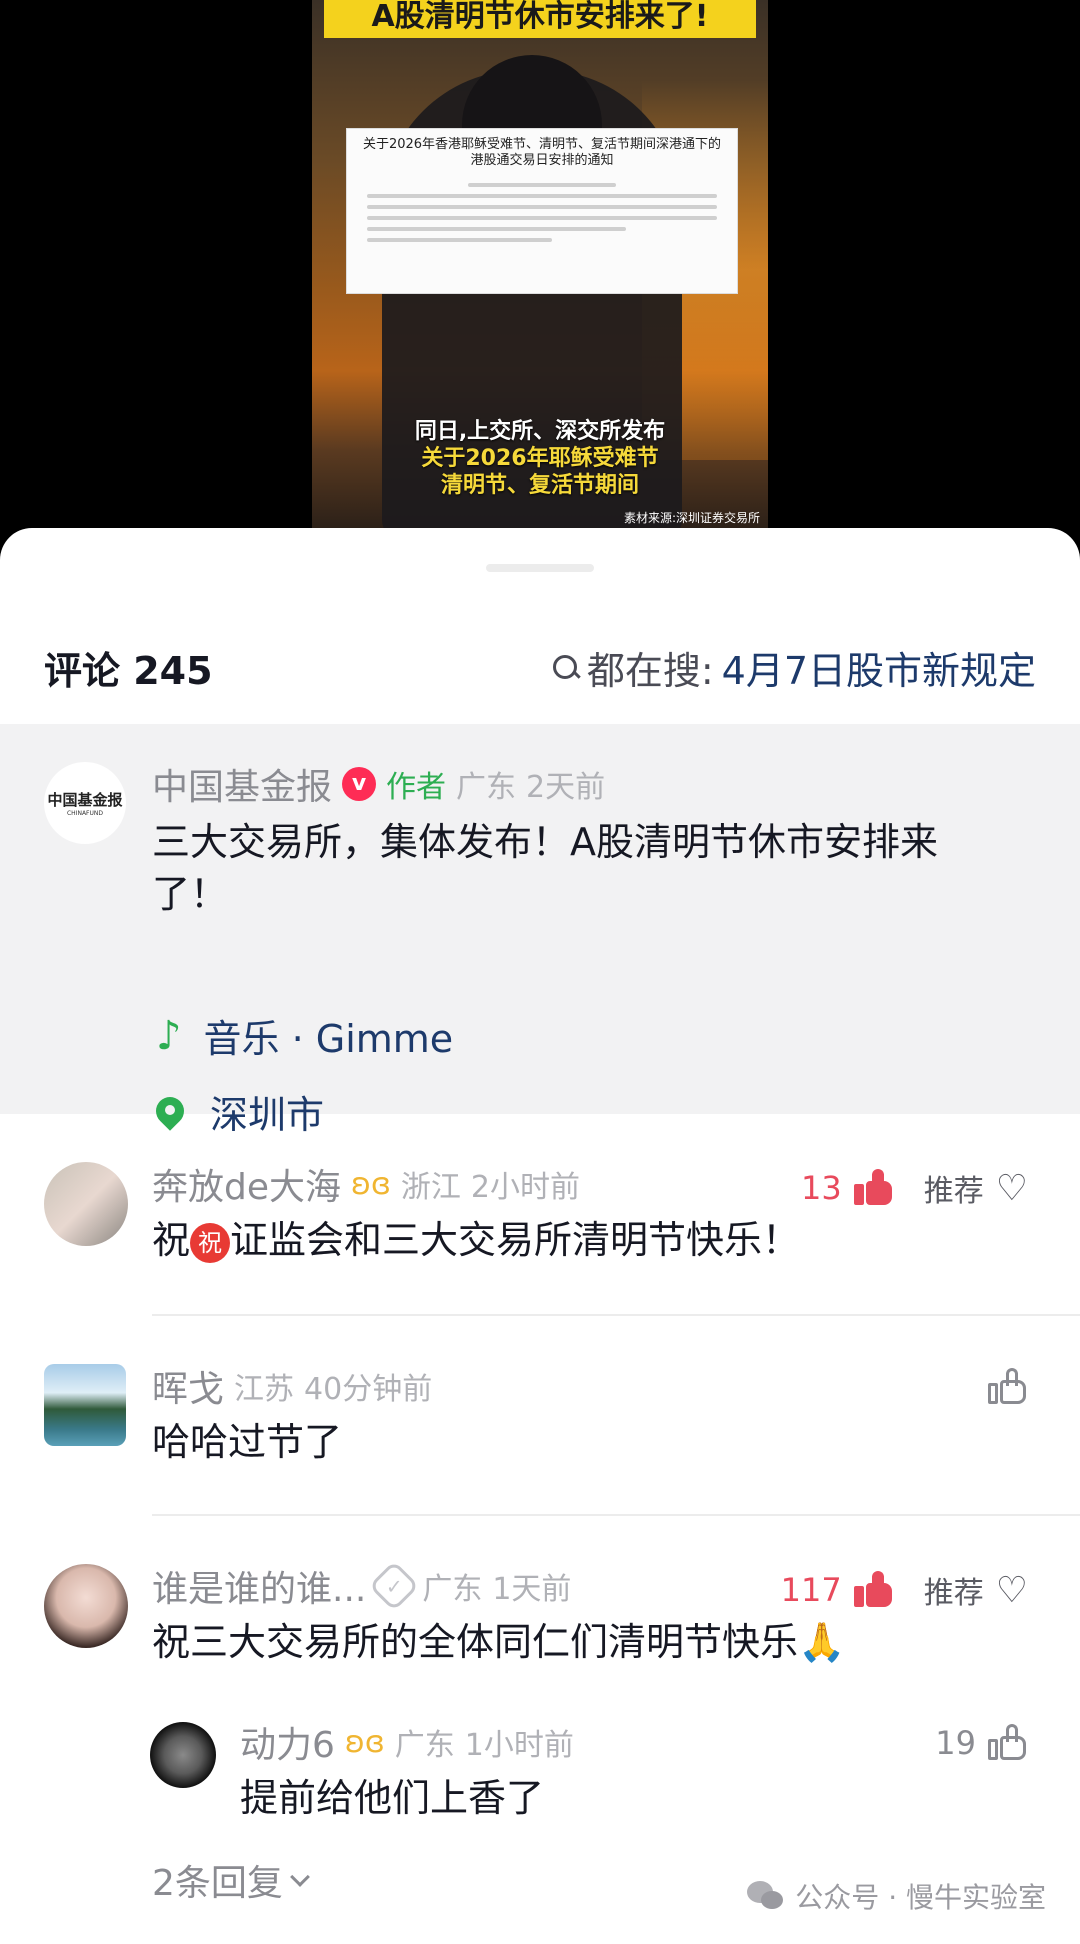 This screenshot has width=1080, height=1944. I want to click on username: 中国基金报, so click(242, 784).